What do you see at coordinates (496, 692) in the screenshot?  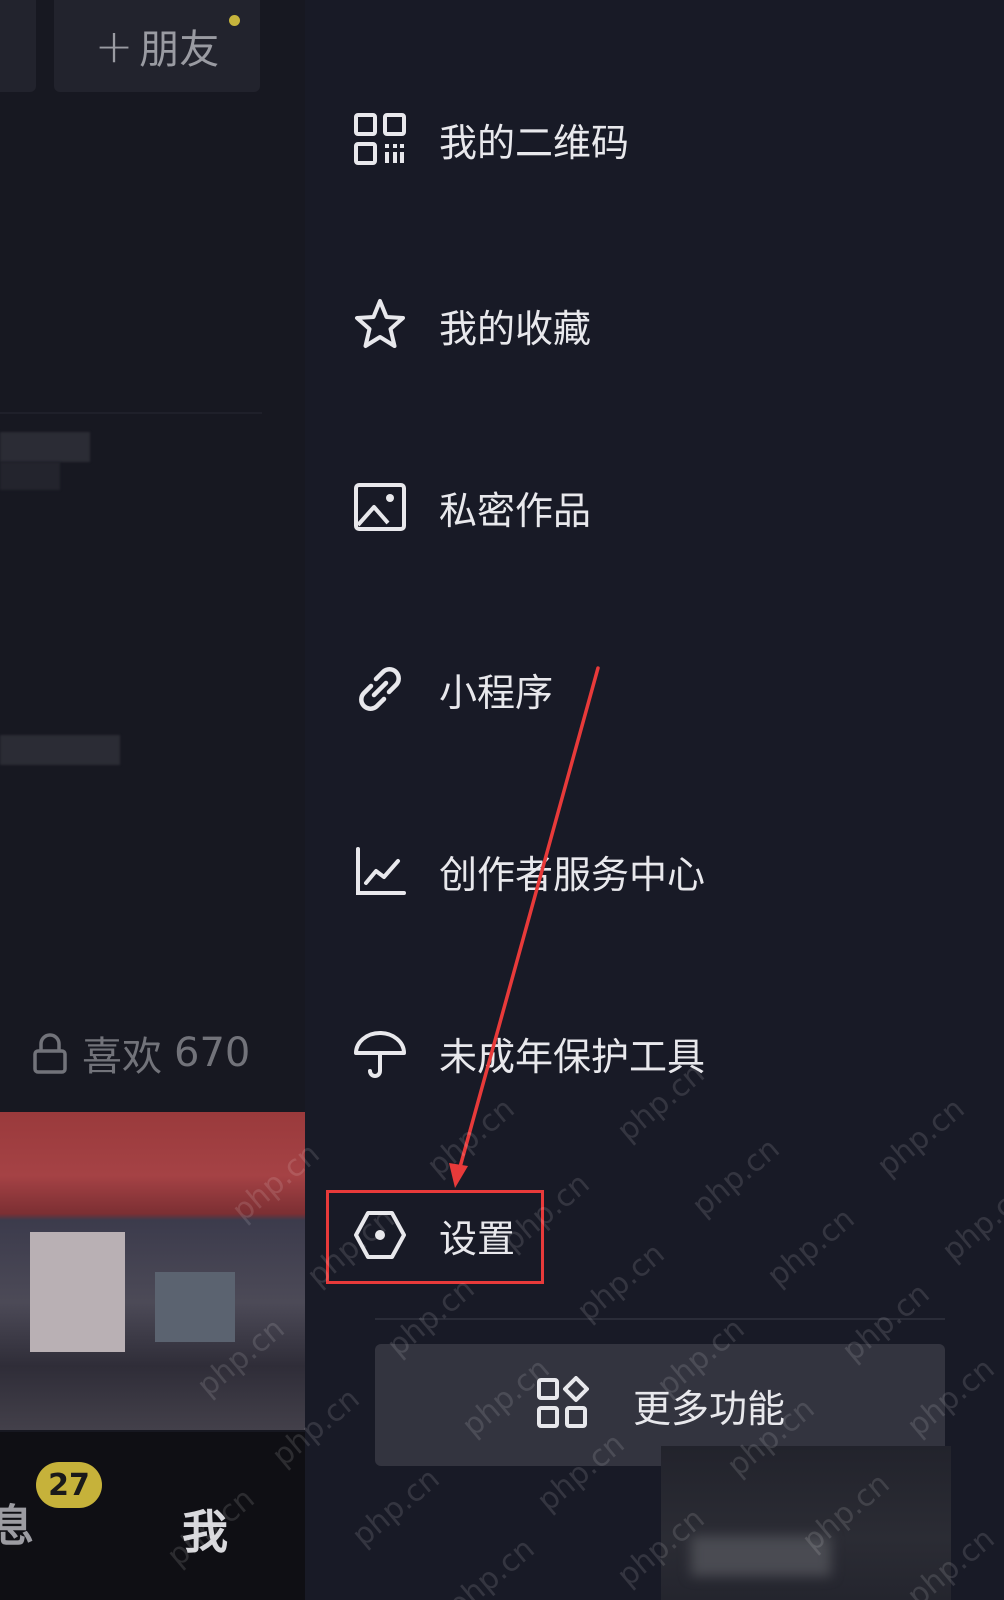 I see `menu-label: 小程序` at bounding box center [496, 692].